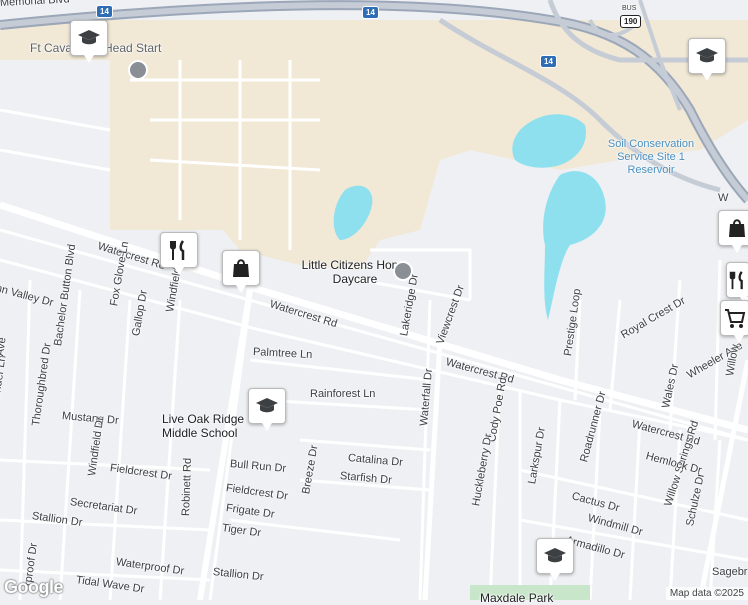 Image resolution: width=748 pixels, height=605 pixels. Describe the element at coordinates (133, 48) in the screenshot. I see `poi-label: Head Start` at that location.